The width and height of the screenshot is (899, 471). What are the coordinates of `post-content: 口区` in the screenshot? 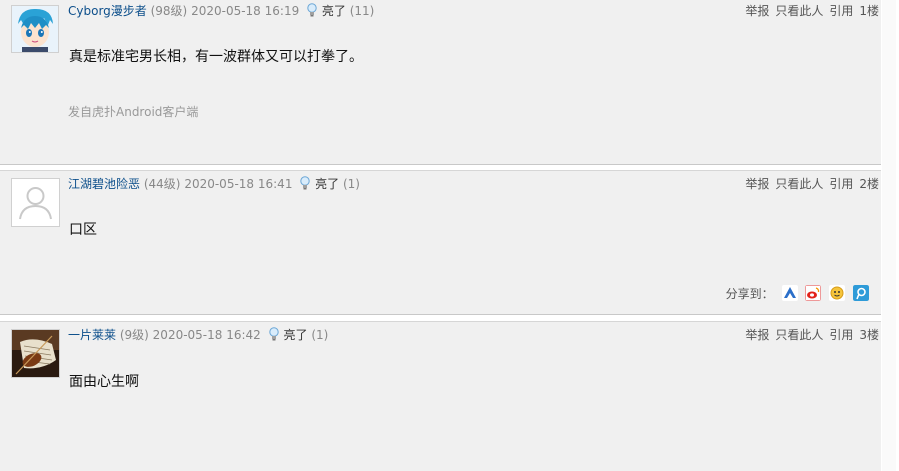 It's located at (83, 230).